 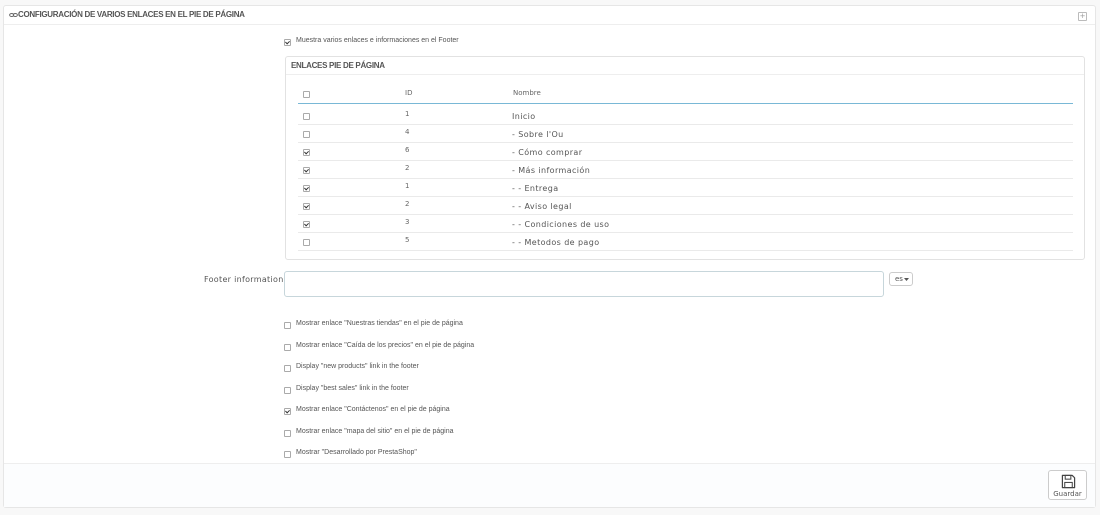 I want to click on row-name: Inicio, so click(x=524, y=116).